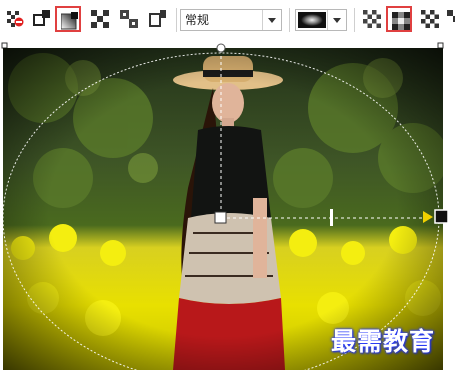 The height and width of the screenshot is (374, 455). I want to click on arrow-handle, so click(428, 217).